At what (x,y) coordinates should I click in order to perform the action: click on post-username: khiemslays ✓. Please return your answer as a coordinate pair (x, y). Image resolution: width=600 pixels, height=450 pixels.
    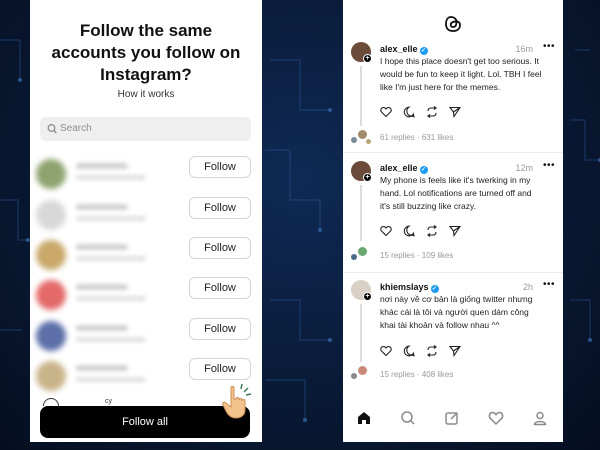
    Looking at the image, I should click on (409, 287).